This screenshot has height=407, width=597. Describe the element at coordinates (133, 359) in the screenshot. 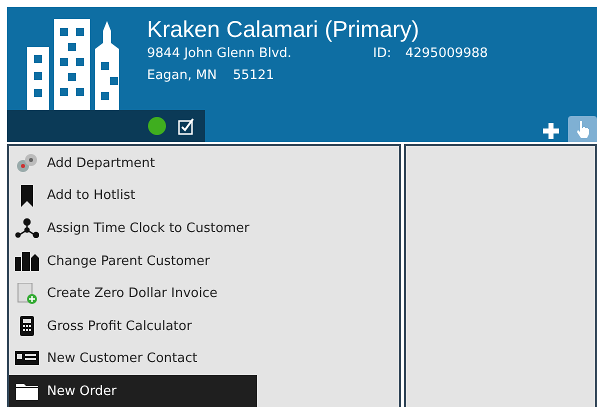

I see `action-item: New Customer Contact` at that location.